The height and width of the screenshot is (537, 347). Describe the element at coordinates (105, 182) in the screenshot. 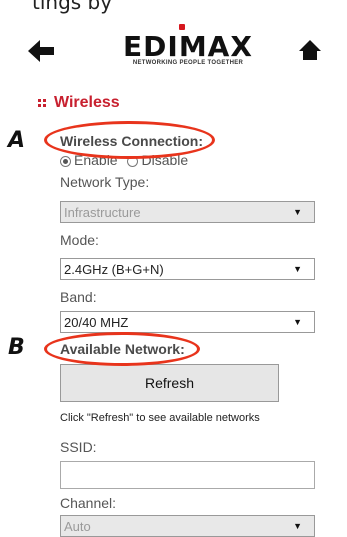

I see `network-type-label: Network Type:` at that location.